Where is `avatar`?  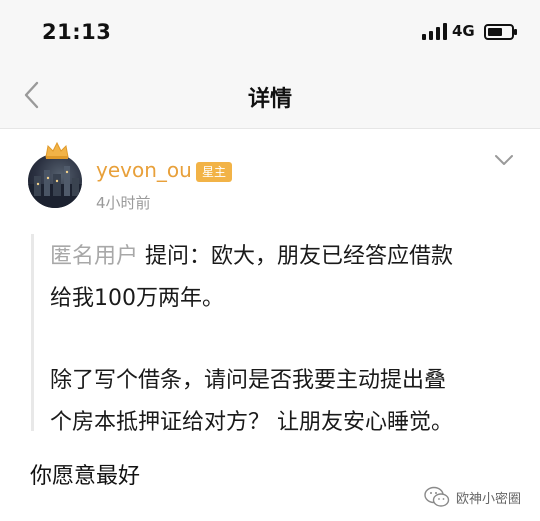 avatar is located at coordinates (55, 181).